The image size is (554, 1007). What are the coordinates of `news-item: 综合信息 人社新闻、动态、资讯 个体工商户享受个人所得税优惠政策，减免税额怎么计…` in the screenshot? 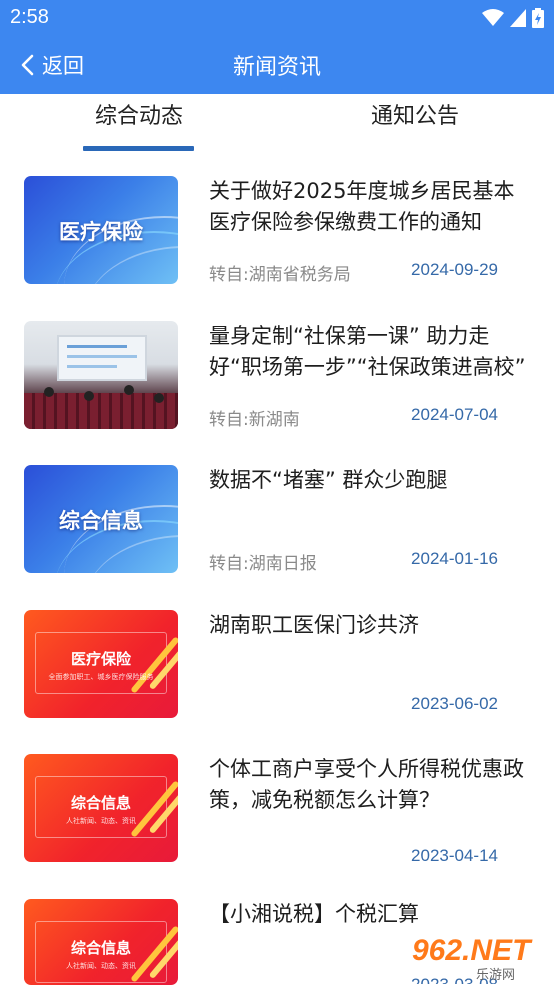 It's located at (277, 798).